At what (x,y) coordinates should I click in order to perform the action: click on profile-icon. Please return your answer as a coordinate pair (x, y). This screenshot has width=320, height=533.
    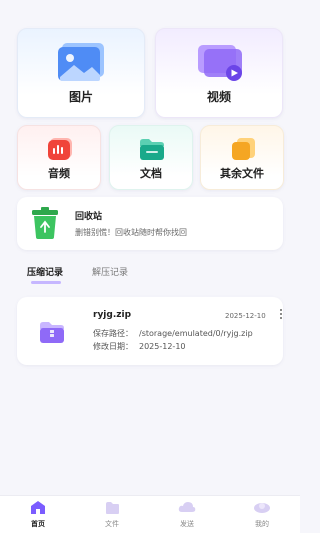
    Looking at the image, I should click on (262, 508).